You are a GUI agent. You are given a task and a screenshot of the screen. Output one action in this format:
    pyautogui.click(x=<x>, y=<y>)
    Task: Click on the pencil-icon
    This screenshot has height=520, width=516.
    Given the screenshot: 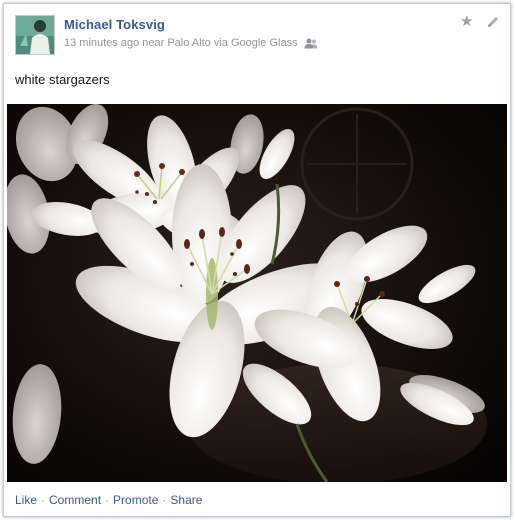 What is the action you would take?
    pyautogui.click(x=493, y=22)
    